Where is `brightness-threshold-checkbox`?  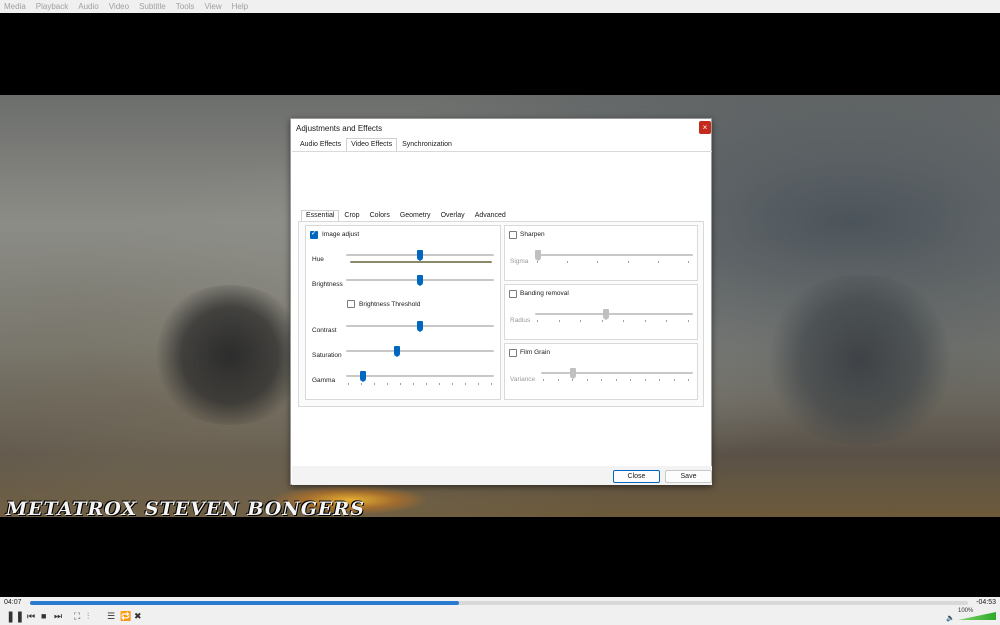
brightness-threshold-checkbox is located at coordinates (351, 304).